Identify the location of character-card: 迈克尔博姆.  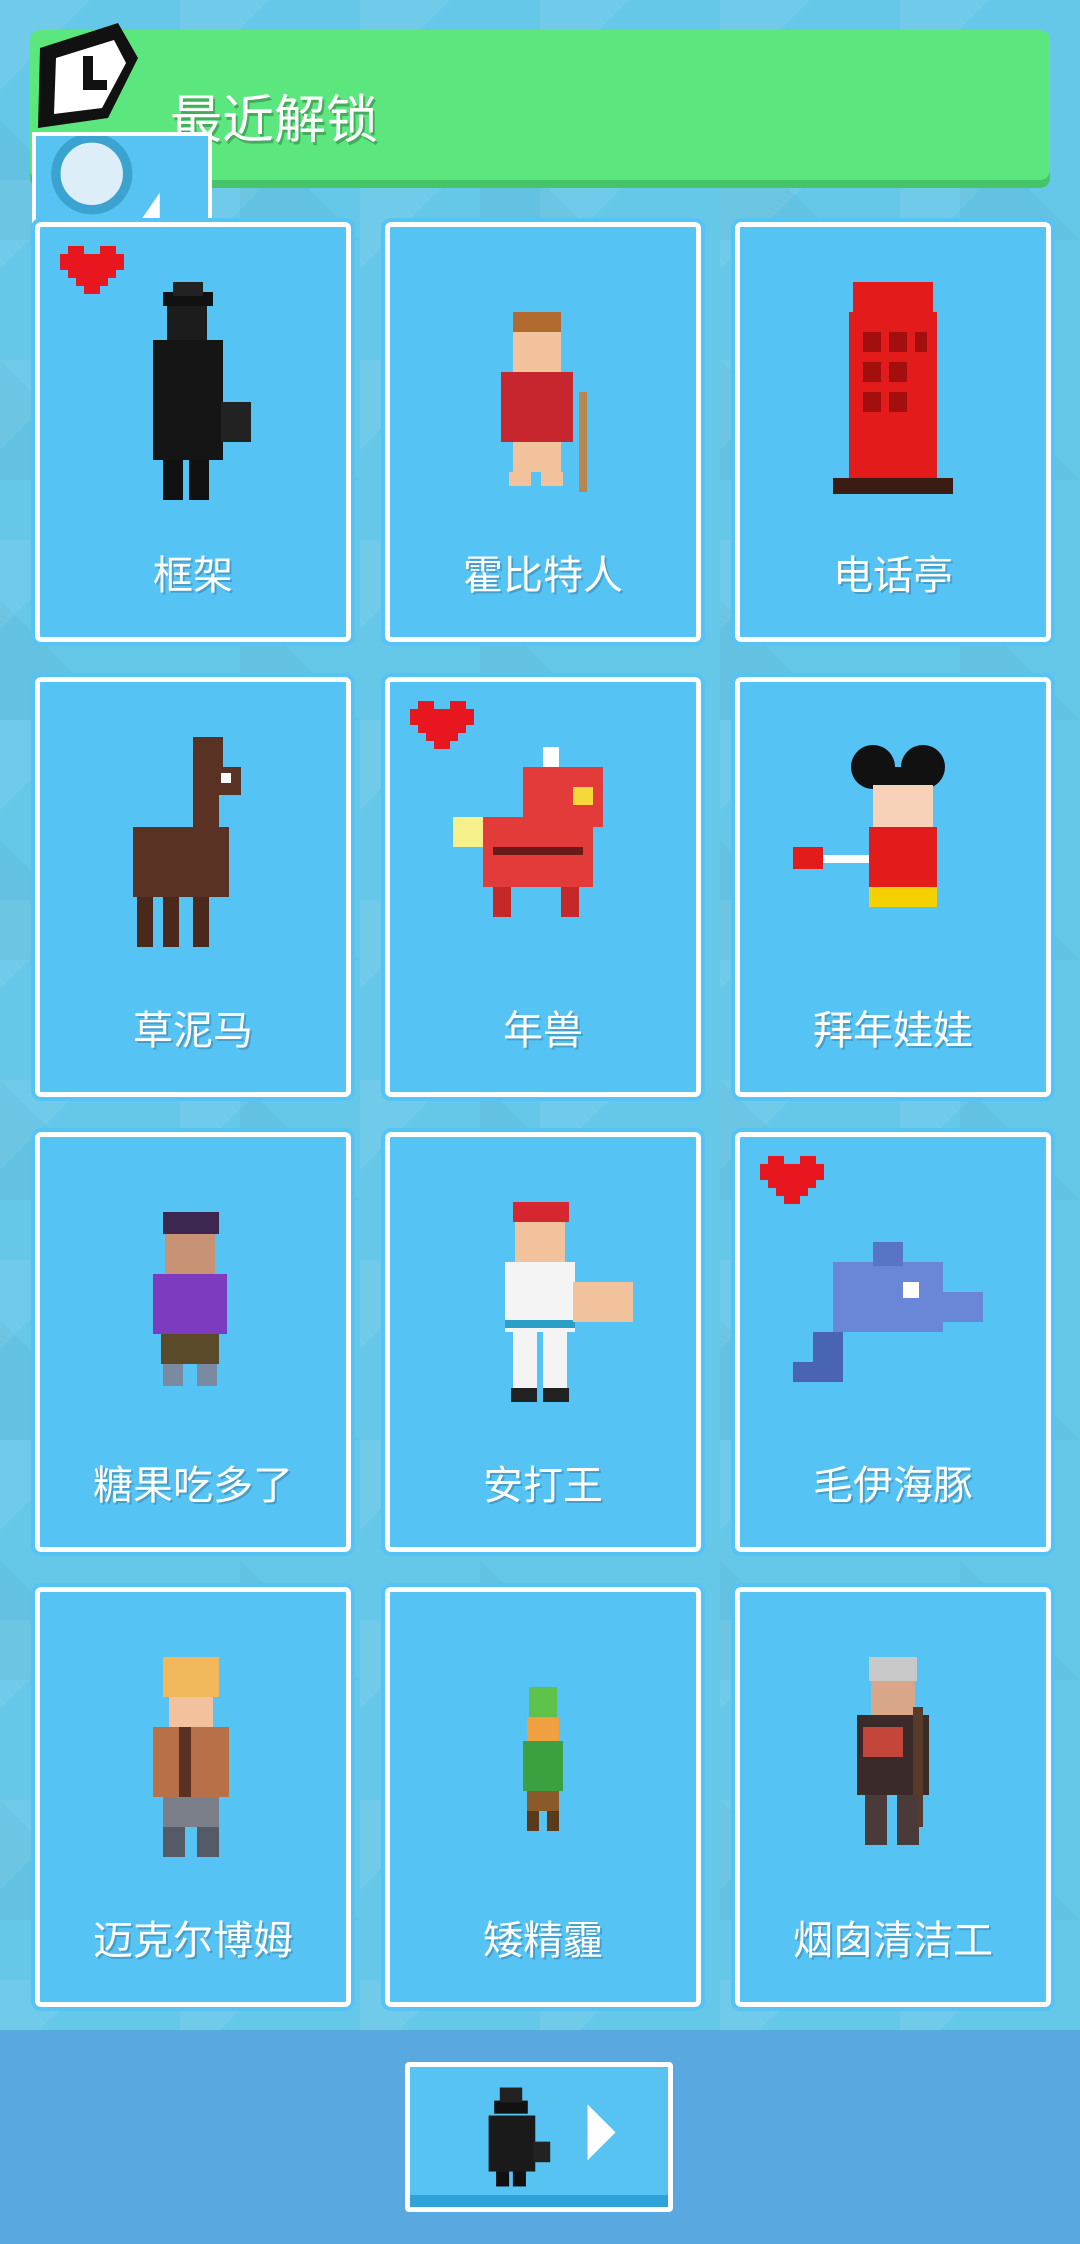
(193, 1797).